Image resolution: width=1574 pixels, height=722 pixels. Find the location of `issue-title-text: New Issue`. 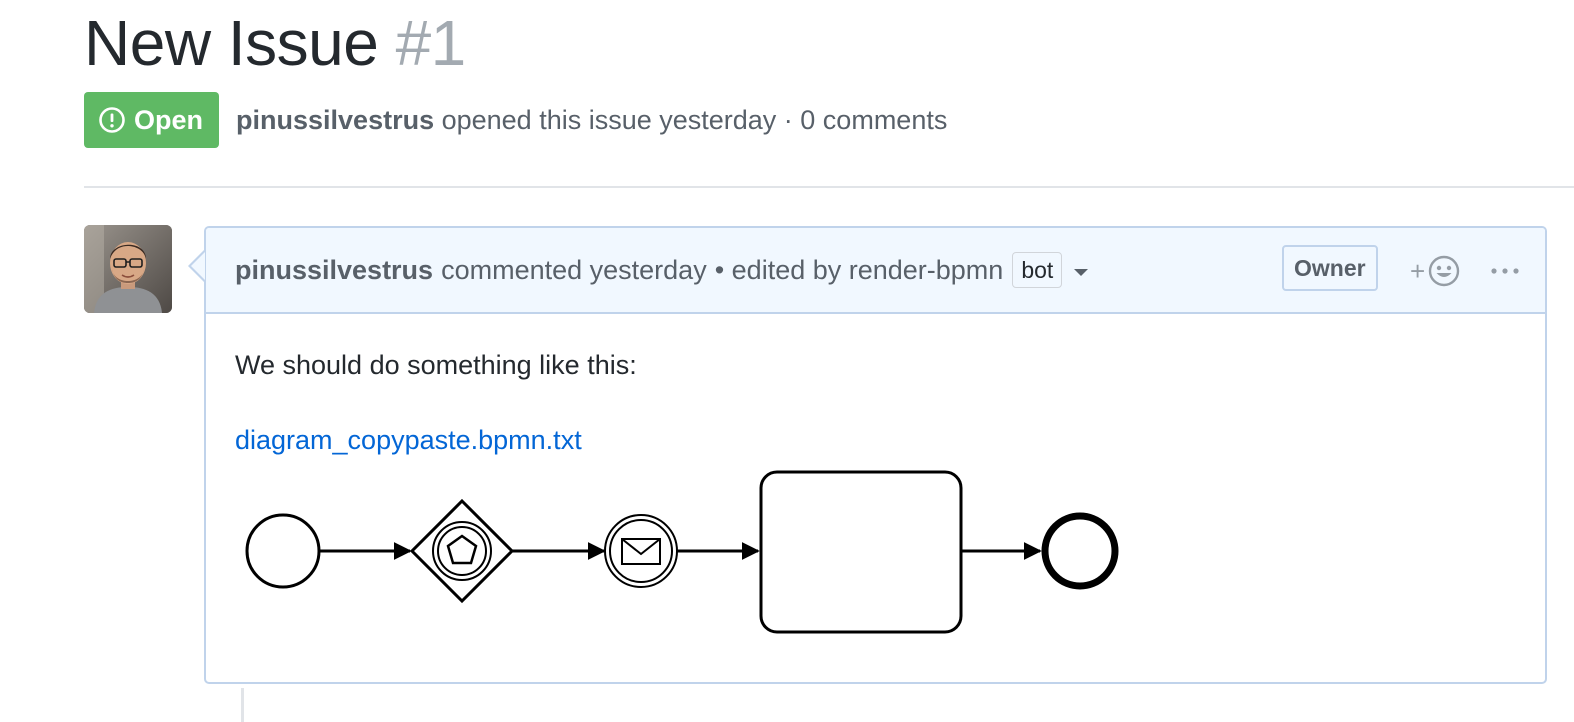

issue-title-text: New Issue is located at coordinates (231, 43).